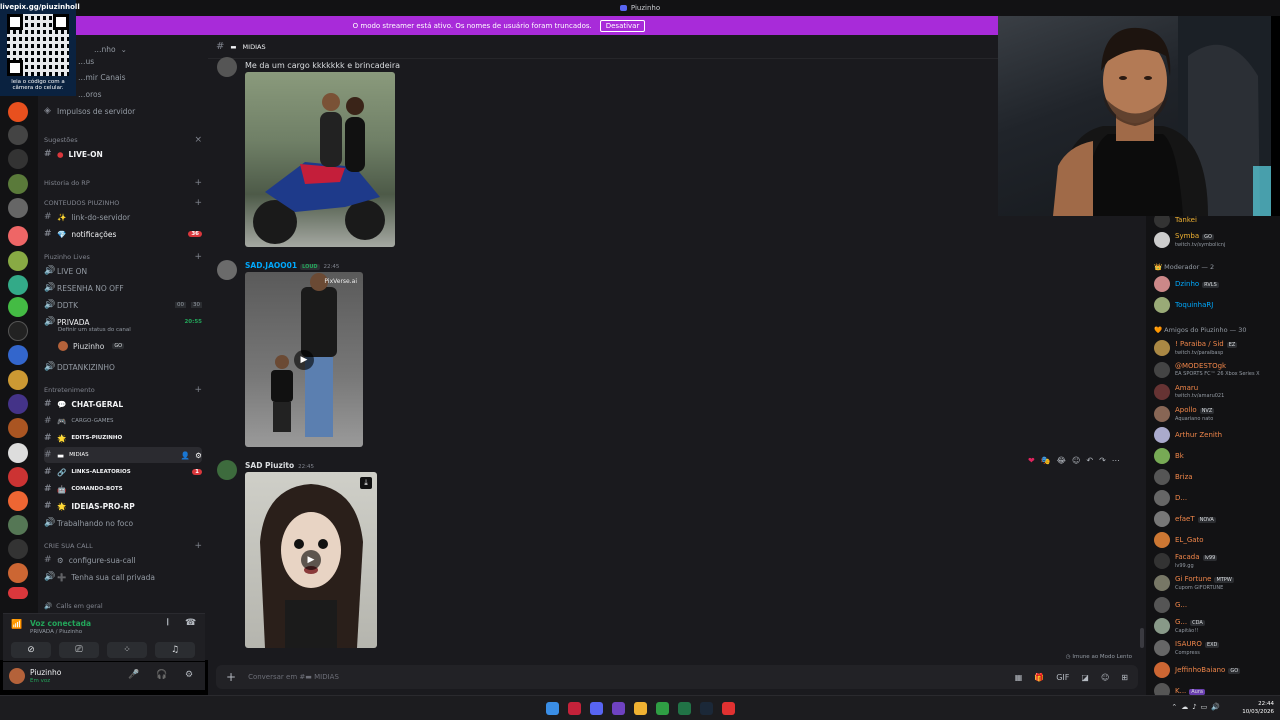 The image size is (1280, 720). Describe the element at coordinates (662, 708) in the screenshot. I see `chrome-icon` at that location.